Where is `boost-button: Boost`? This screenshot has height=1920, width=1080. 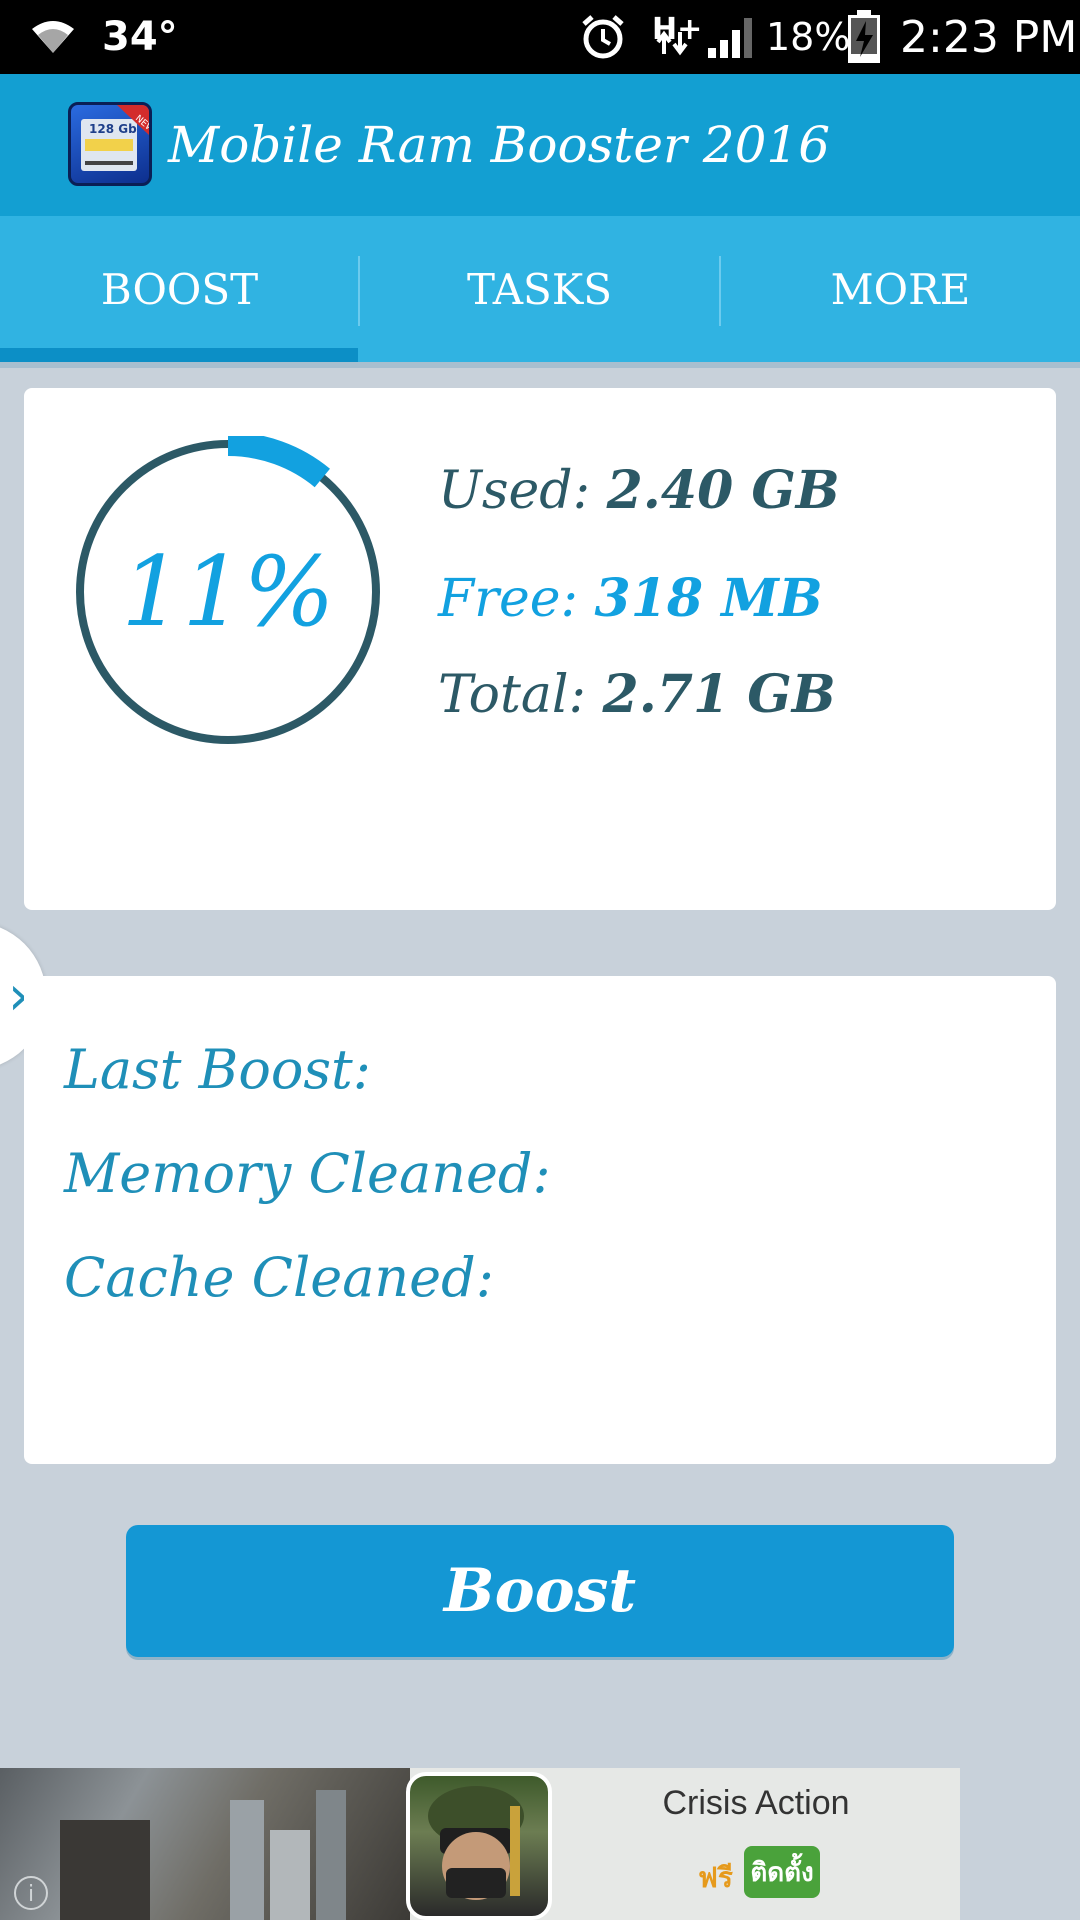 boost-button: Boost is located at coordinates (540, 1591).